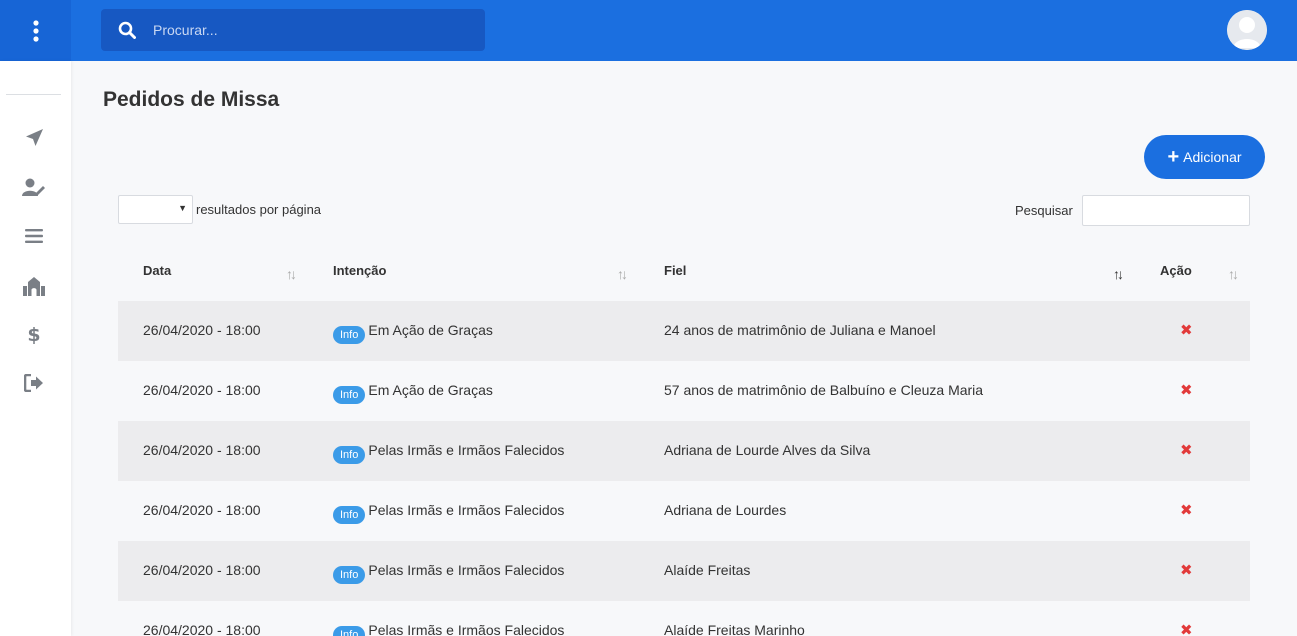  Describe the element at coordinates (675, 270) in the screenshot. I see `column-header-fiel: Fiel` at that location.